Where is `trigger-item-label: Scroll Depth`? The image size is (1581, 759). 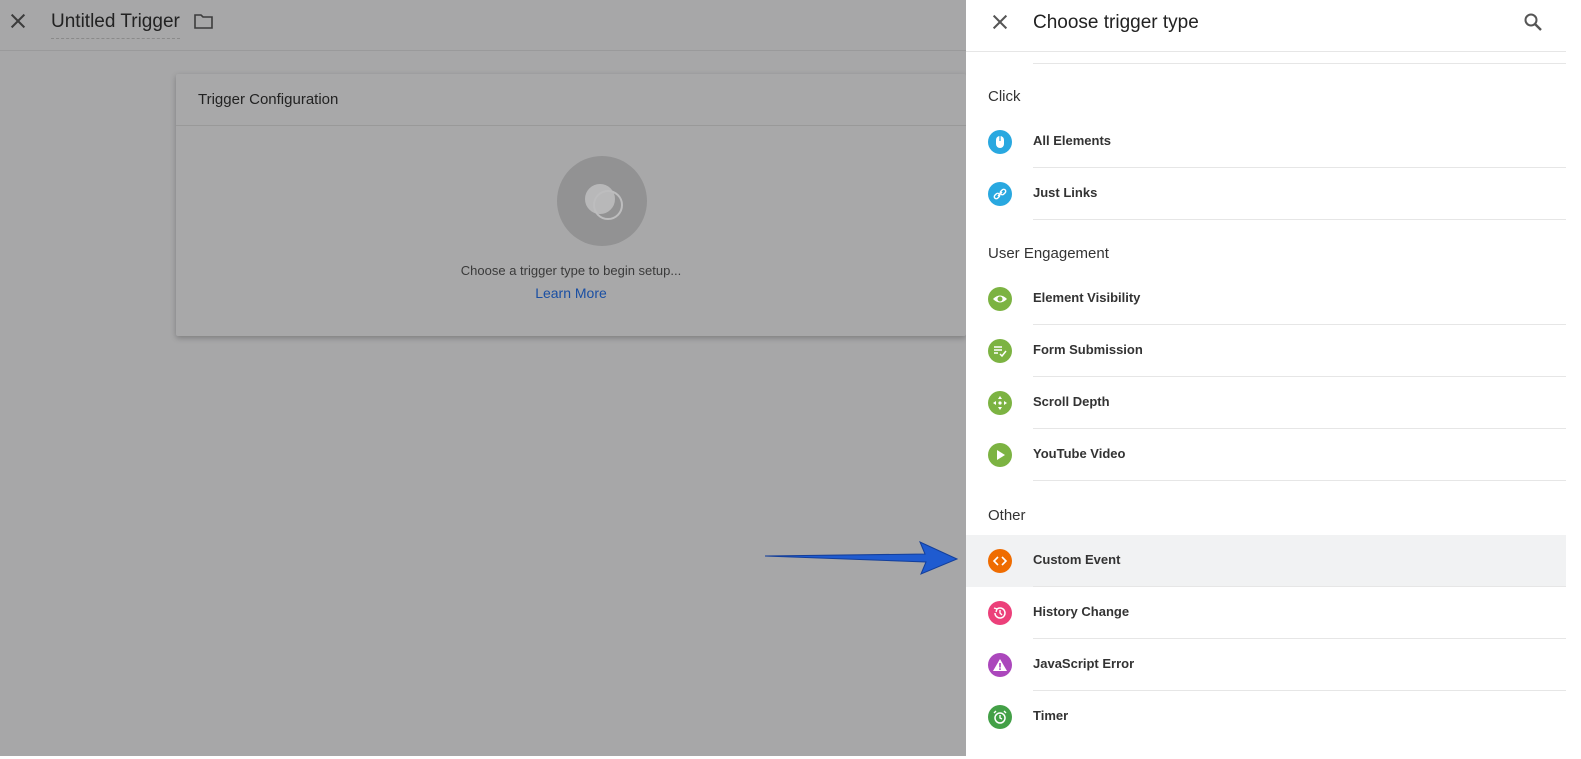 trigger-item-label: Scroll Depth is located at coordinates (1071, 401).